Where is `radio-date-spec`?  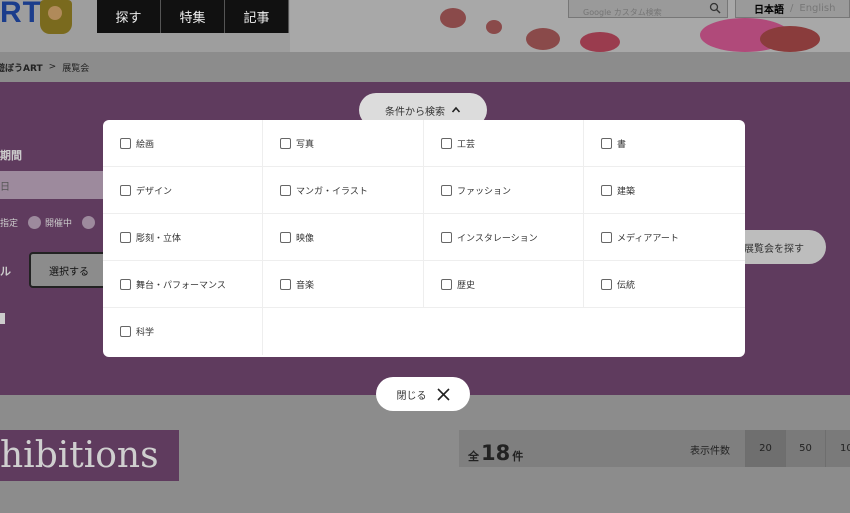 radio-date-spec is located at coordinates (35, 222).